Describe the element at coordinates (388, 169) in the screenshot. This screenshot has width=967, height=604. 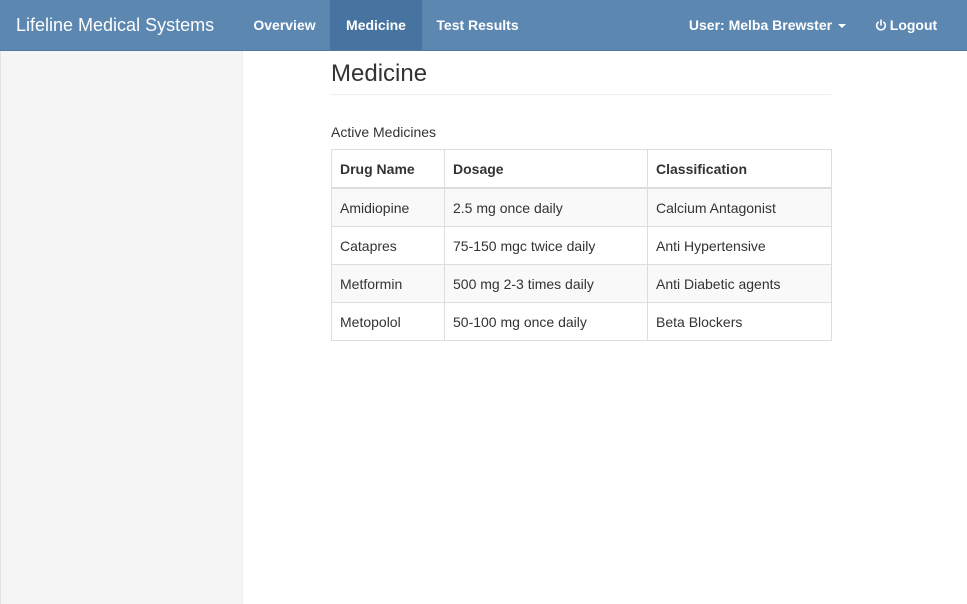
I see `column-header-drug-name: Drug Name` at that location.